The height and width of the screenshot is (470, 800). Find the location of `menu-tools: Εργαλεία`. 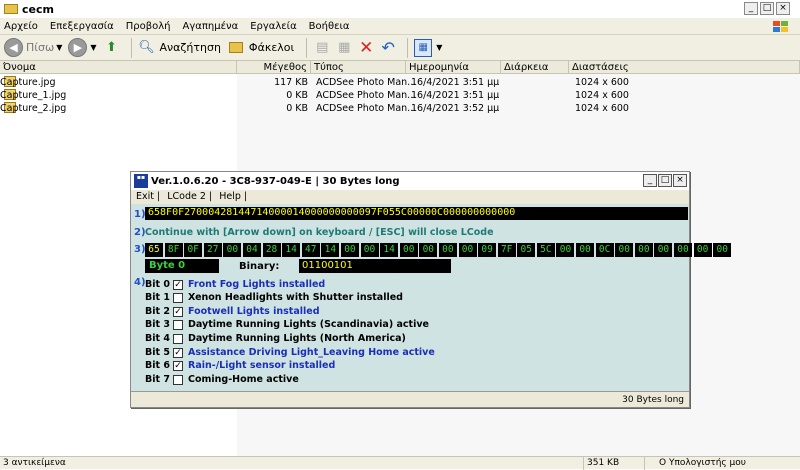

menu-tools: Εργαλεία is located at coordinates (273, 26).